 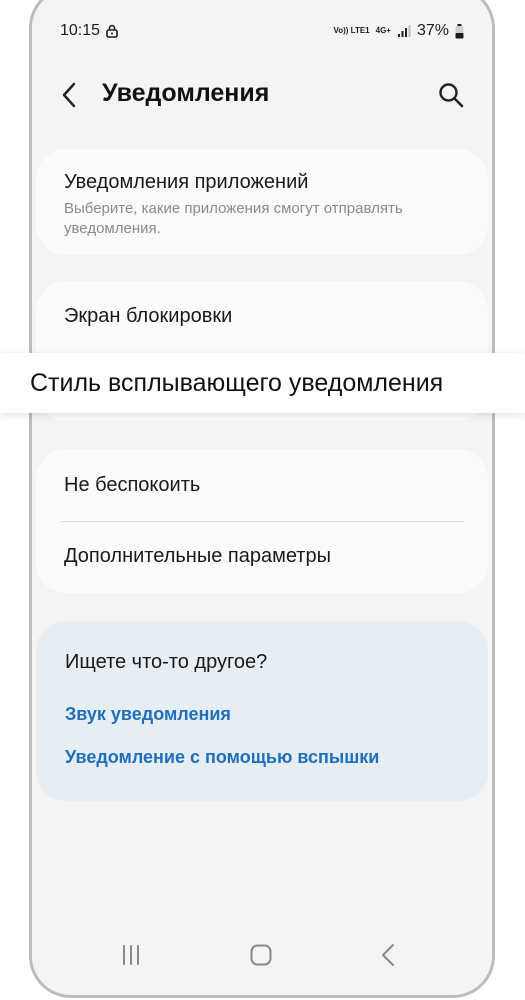 I want to click on volte-indicator: Vo)) LTE1, so click(x=351, y=30).